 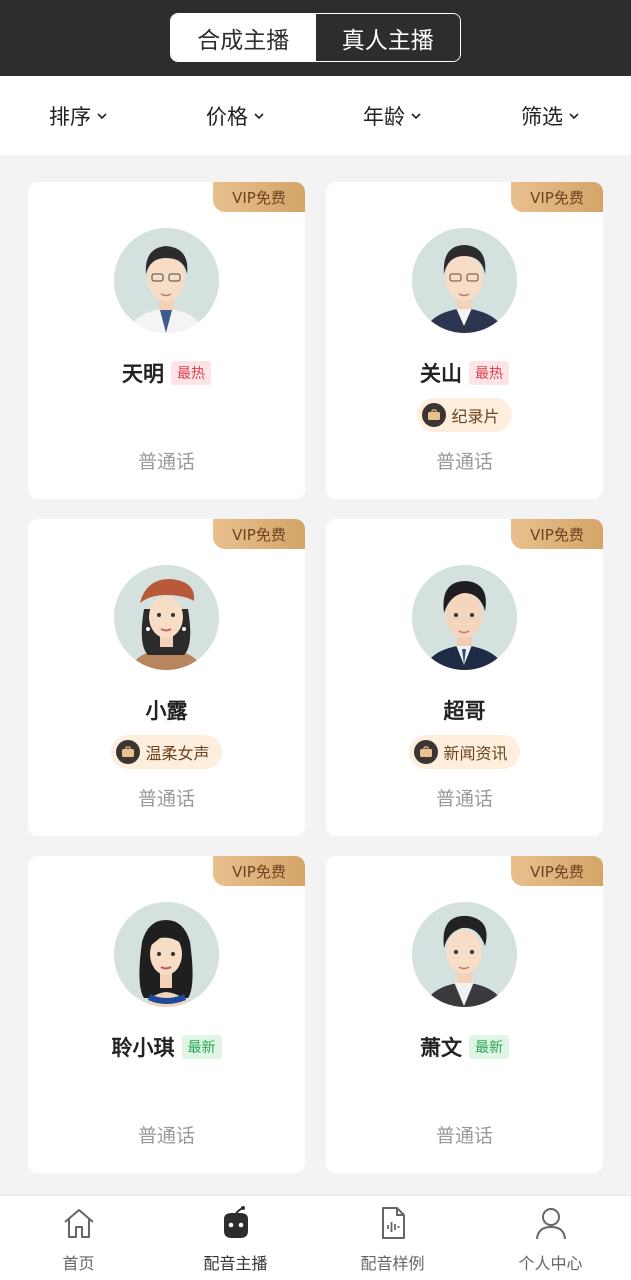 I want to click on male-jacket-portrait-icon, so click(x=464, y=954).